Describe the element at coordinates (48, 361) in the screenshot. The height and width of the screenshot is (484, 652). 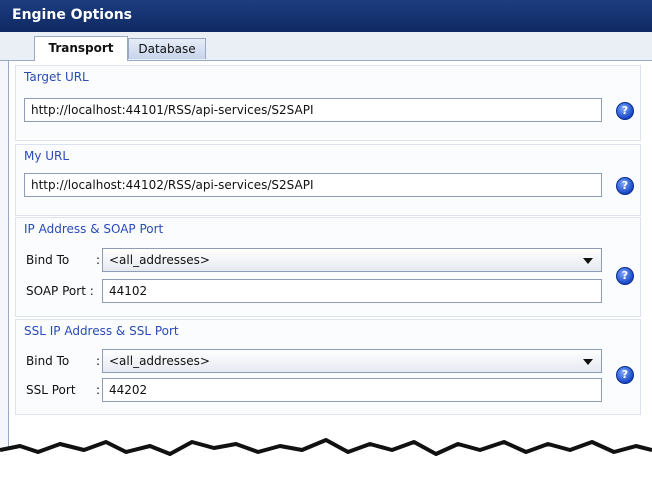
I see `ssl-bind-to-label: Bind To` at that location.